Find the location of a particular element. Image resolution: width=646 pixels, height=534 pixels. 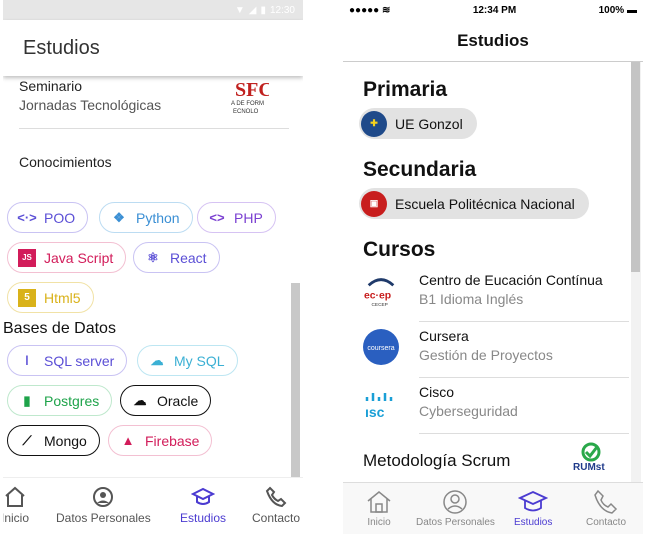

svg-text: ısc is located at coordinates (375, 412).